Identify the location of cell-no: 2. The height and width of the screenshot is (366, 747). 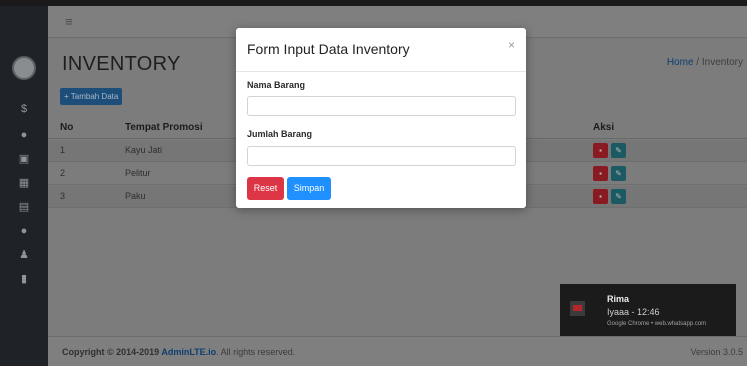
(63, 173).